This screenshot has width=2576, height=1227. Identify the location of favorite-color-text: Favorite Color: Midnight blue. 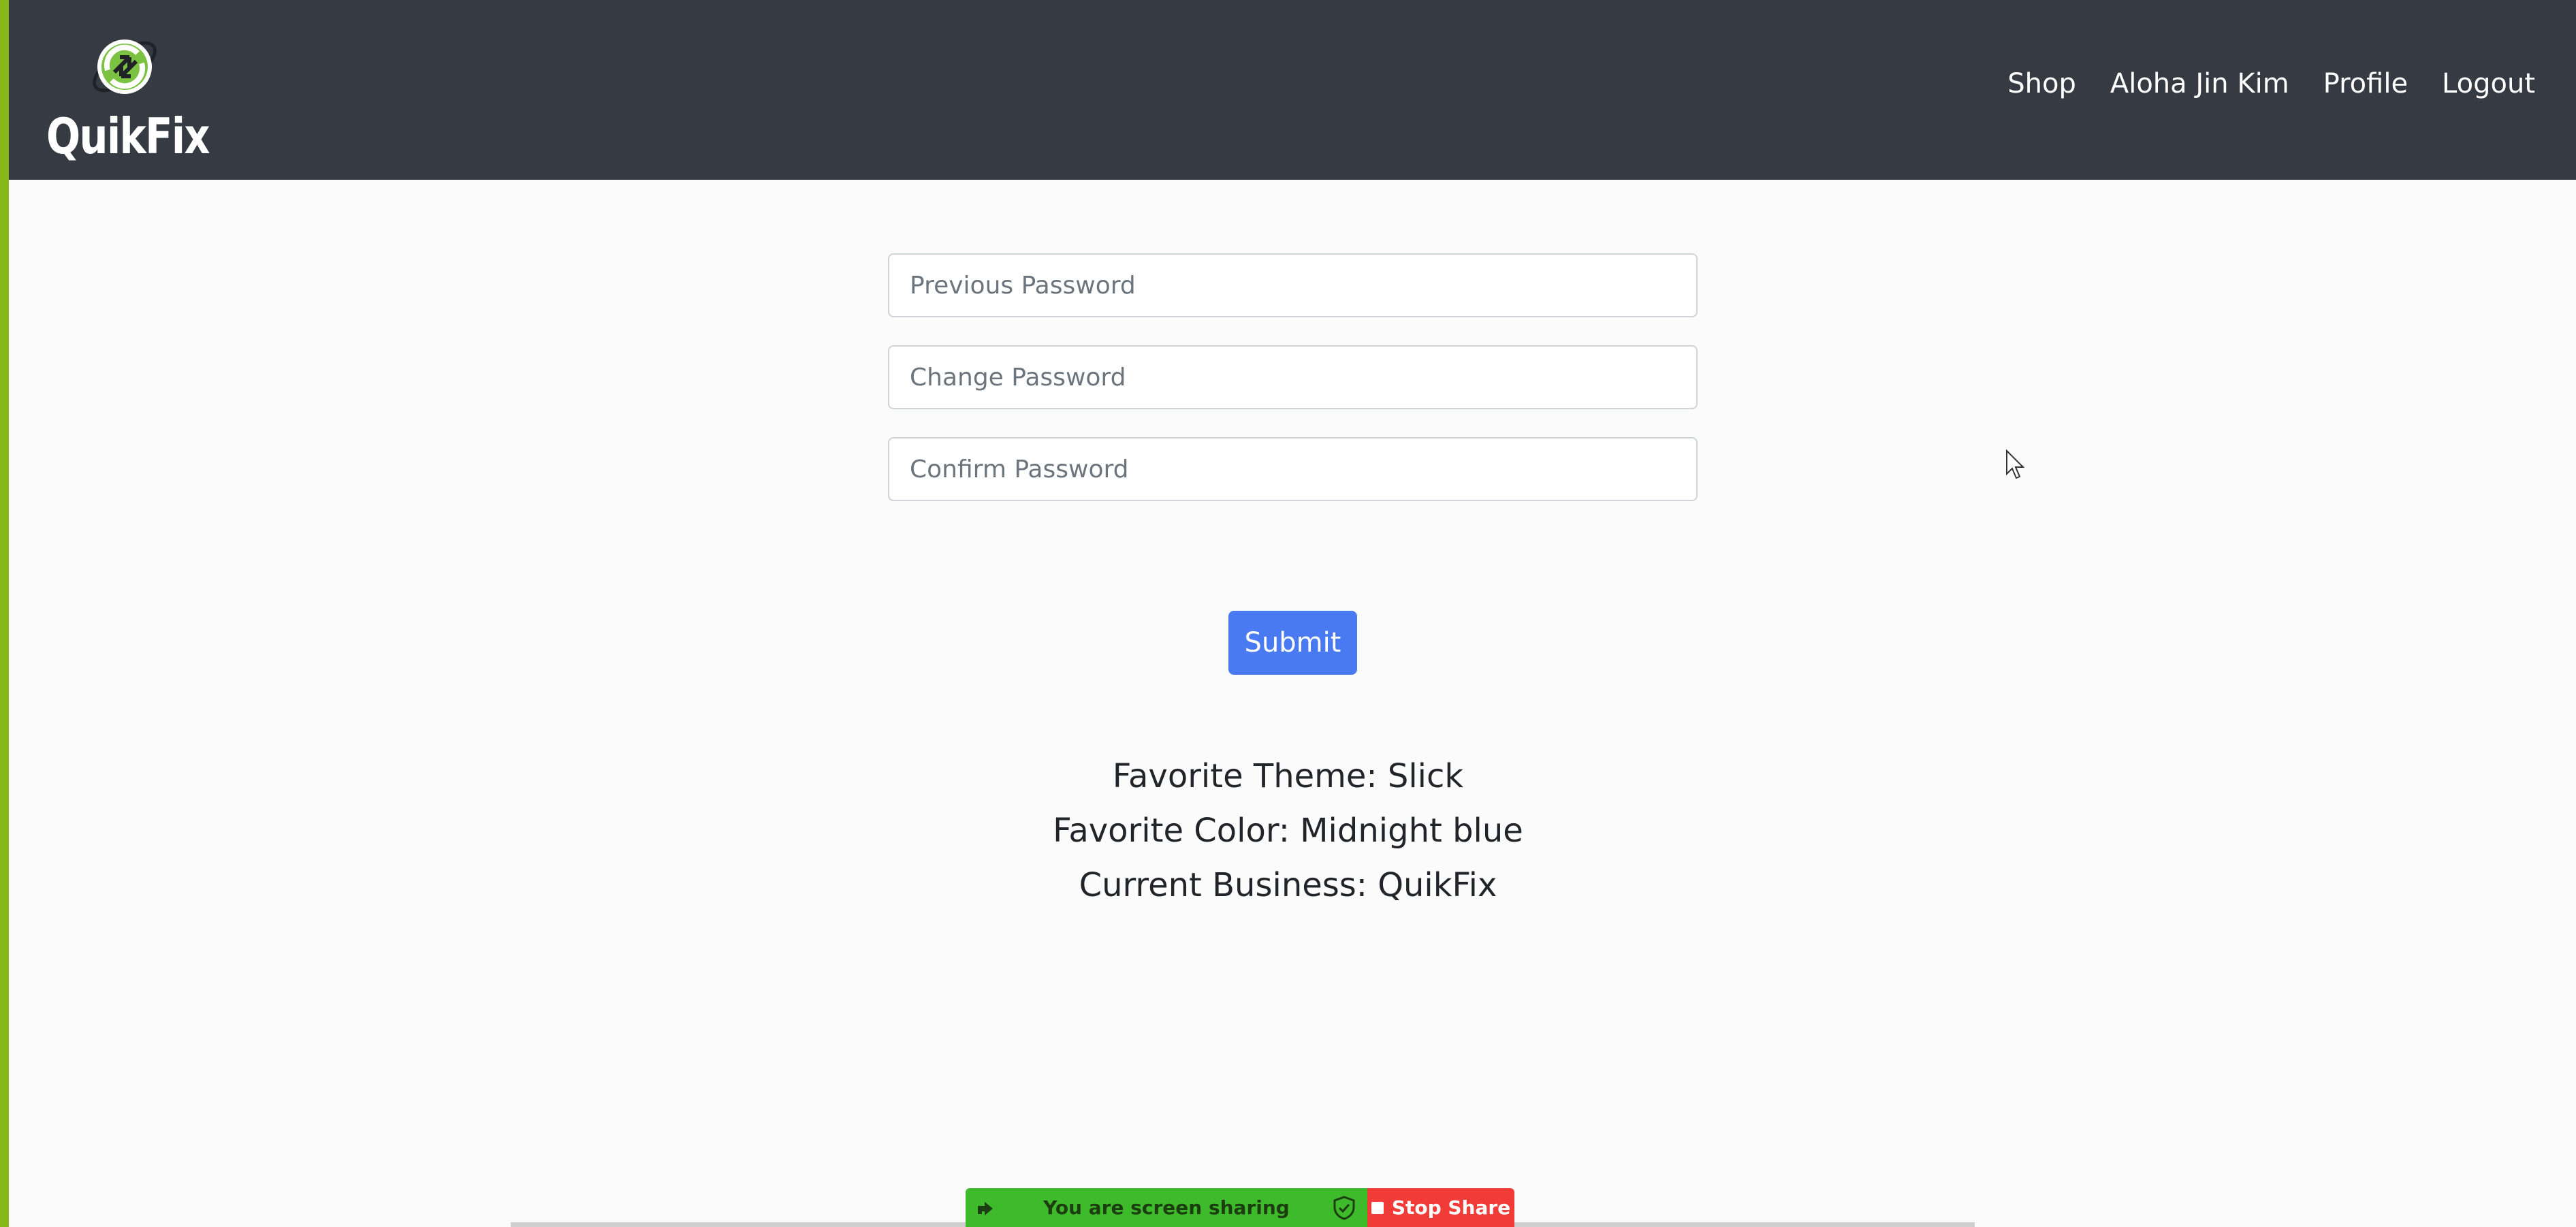
(1288, 831).